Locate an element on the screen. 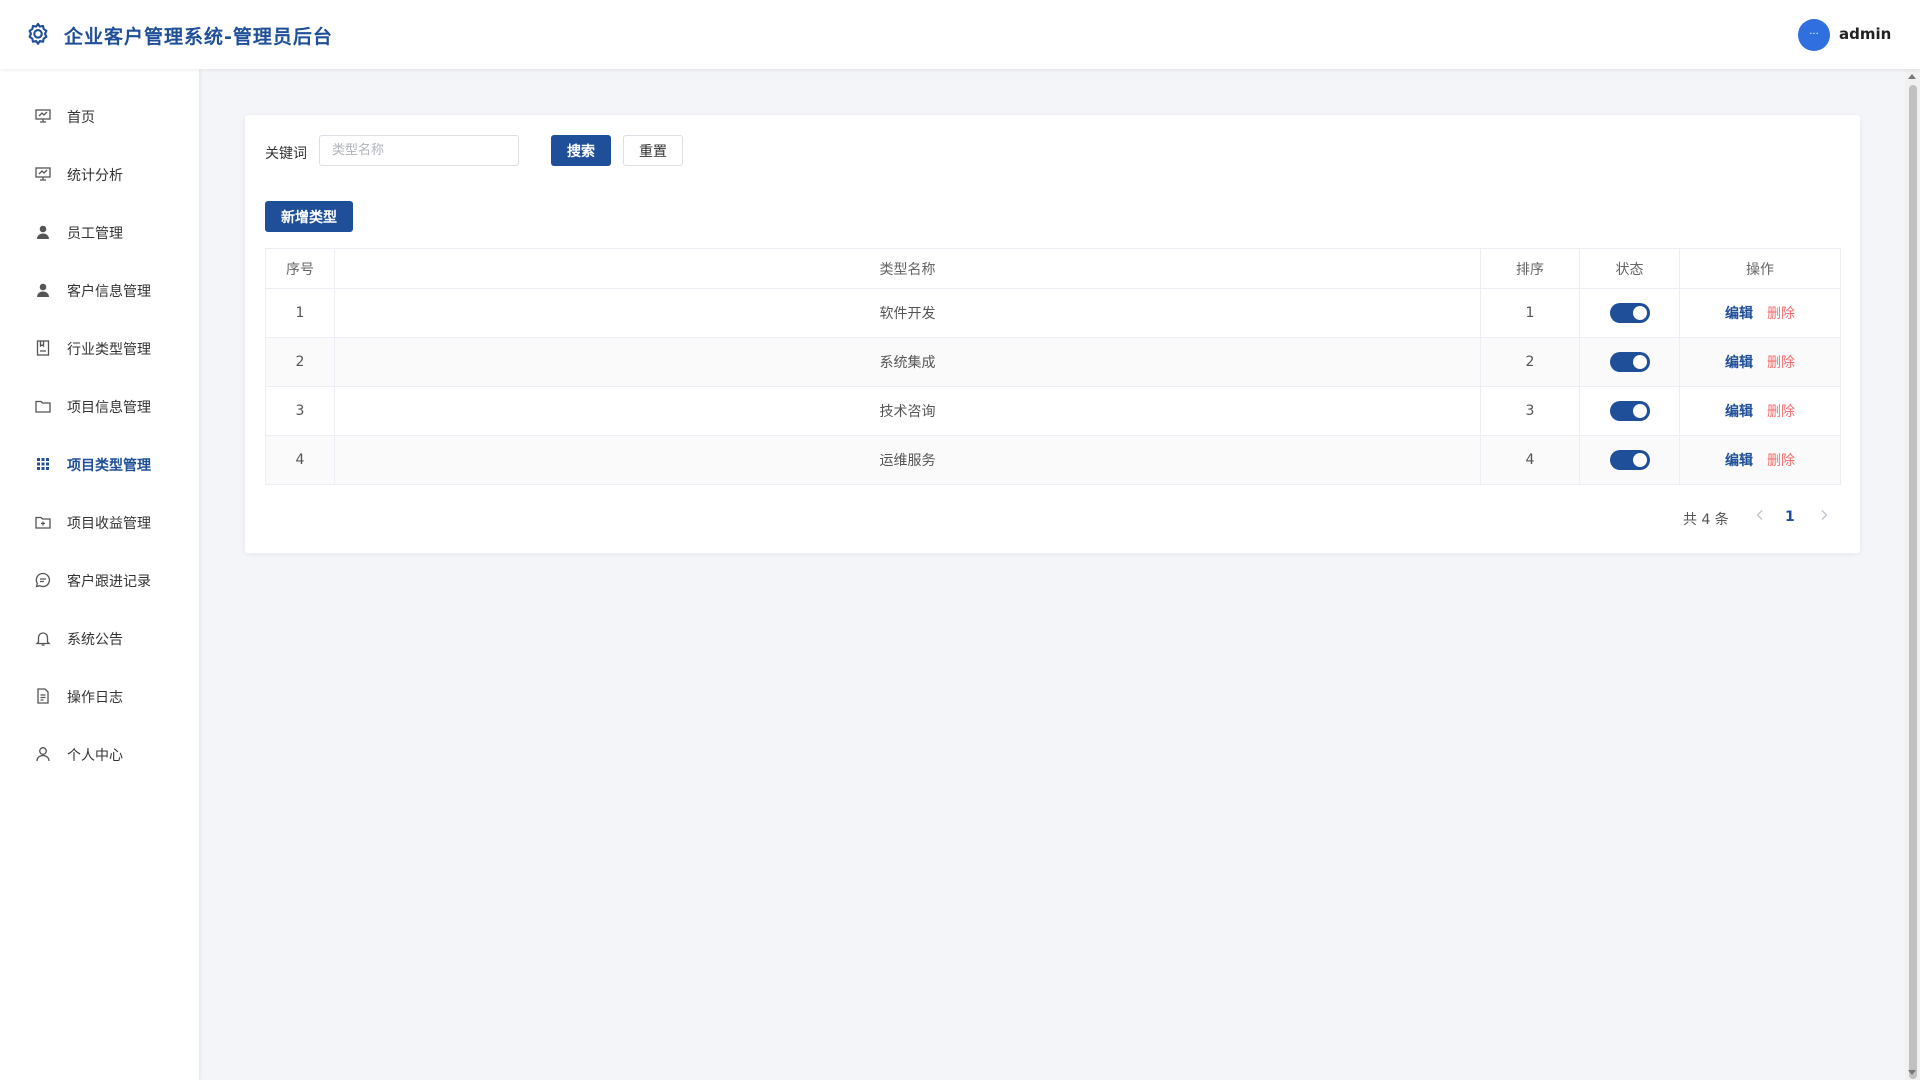 Image resolution: width=1920 pixels, height=1080 pixels. table-row: 3 技术咨询 3 编辑 删除 is located at coordinates (1053, 411).